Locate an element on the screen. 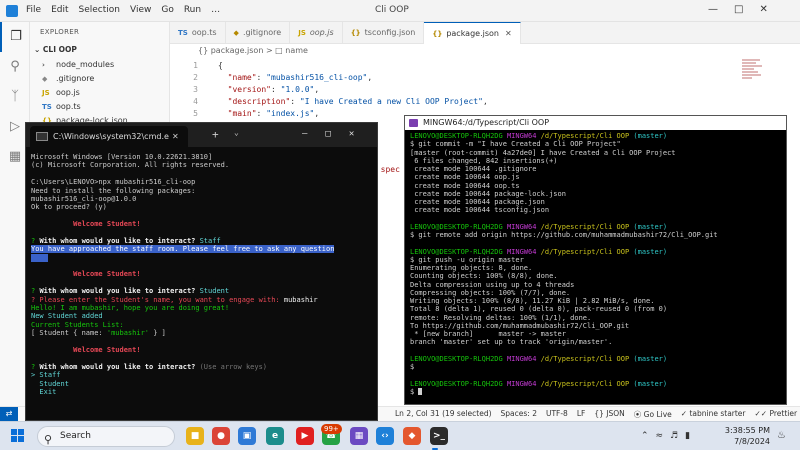 This screenshot has height=450, width=800. code-comma: , is located at coordinates (317, 89).